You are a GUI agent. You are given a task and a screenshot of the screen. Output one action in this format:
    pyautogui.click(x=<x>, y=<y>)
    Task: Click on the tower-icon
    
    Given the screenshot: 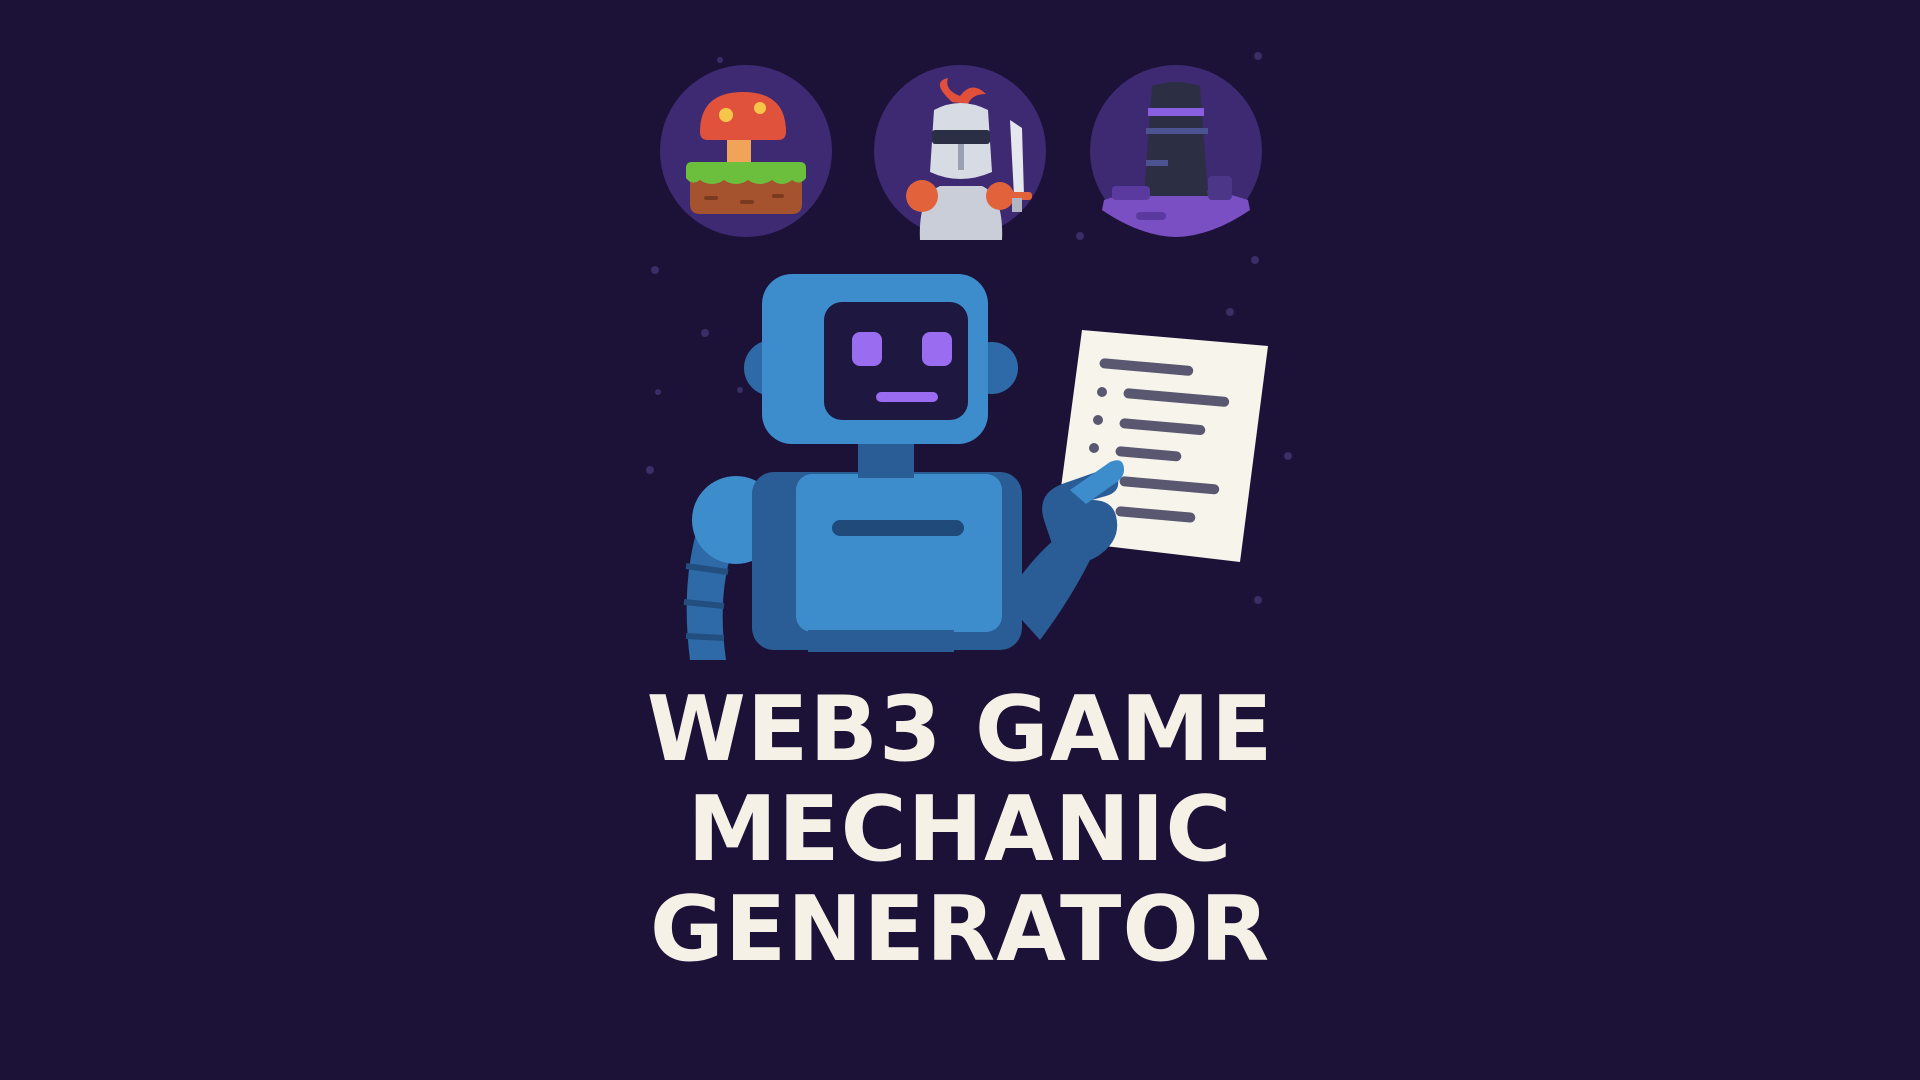 What is the action you would take?
    pyautogui.click(x=1176, y=151)
    